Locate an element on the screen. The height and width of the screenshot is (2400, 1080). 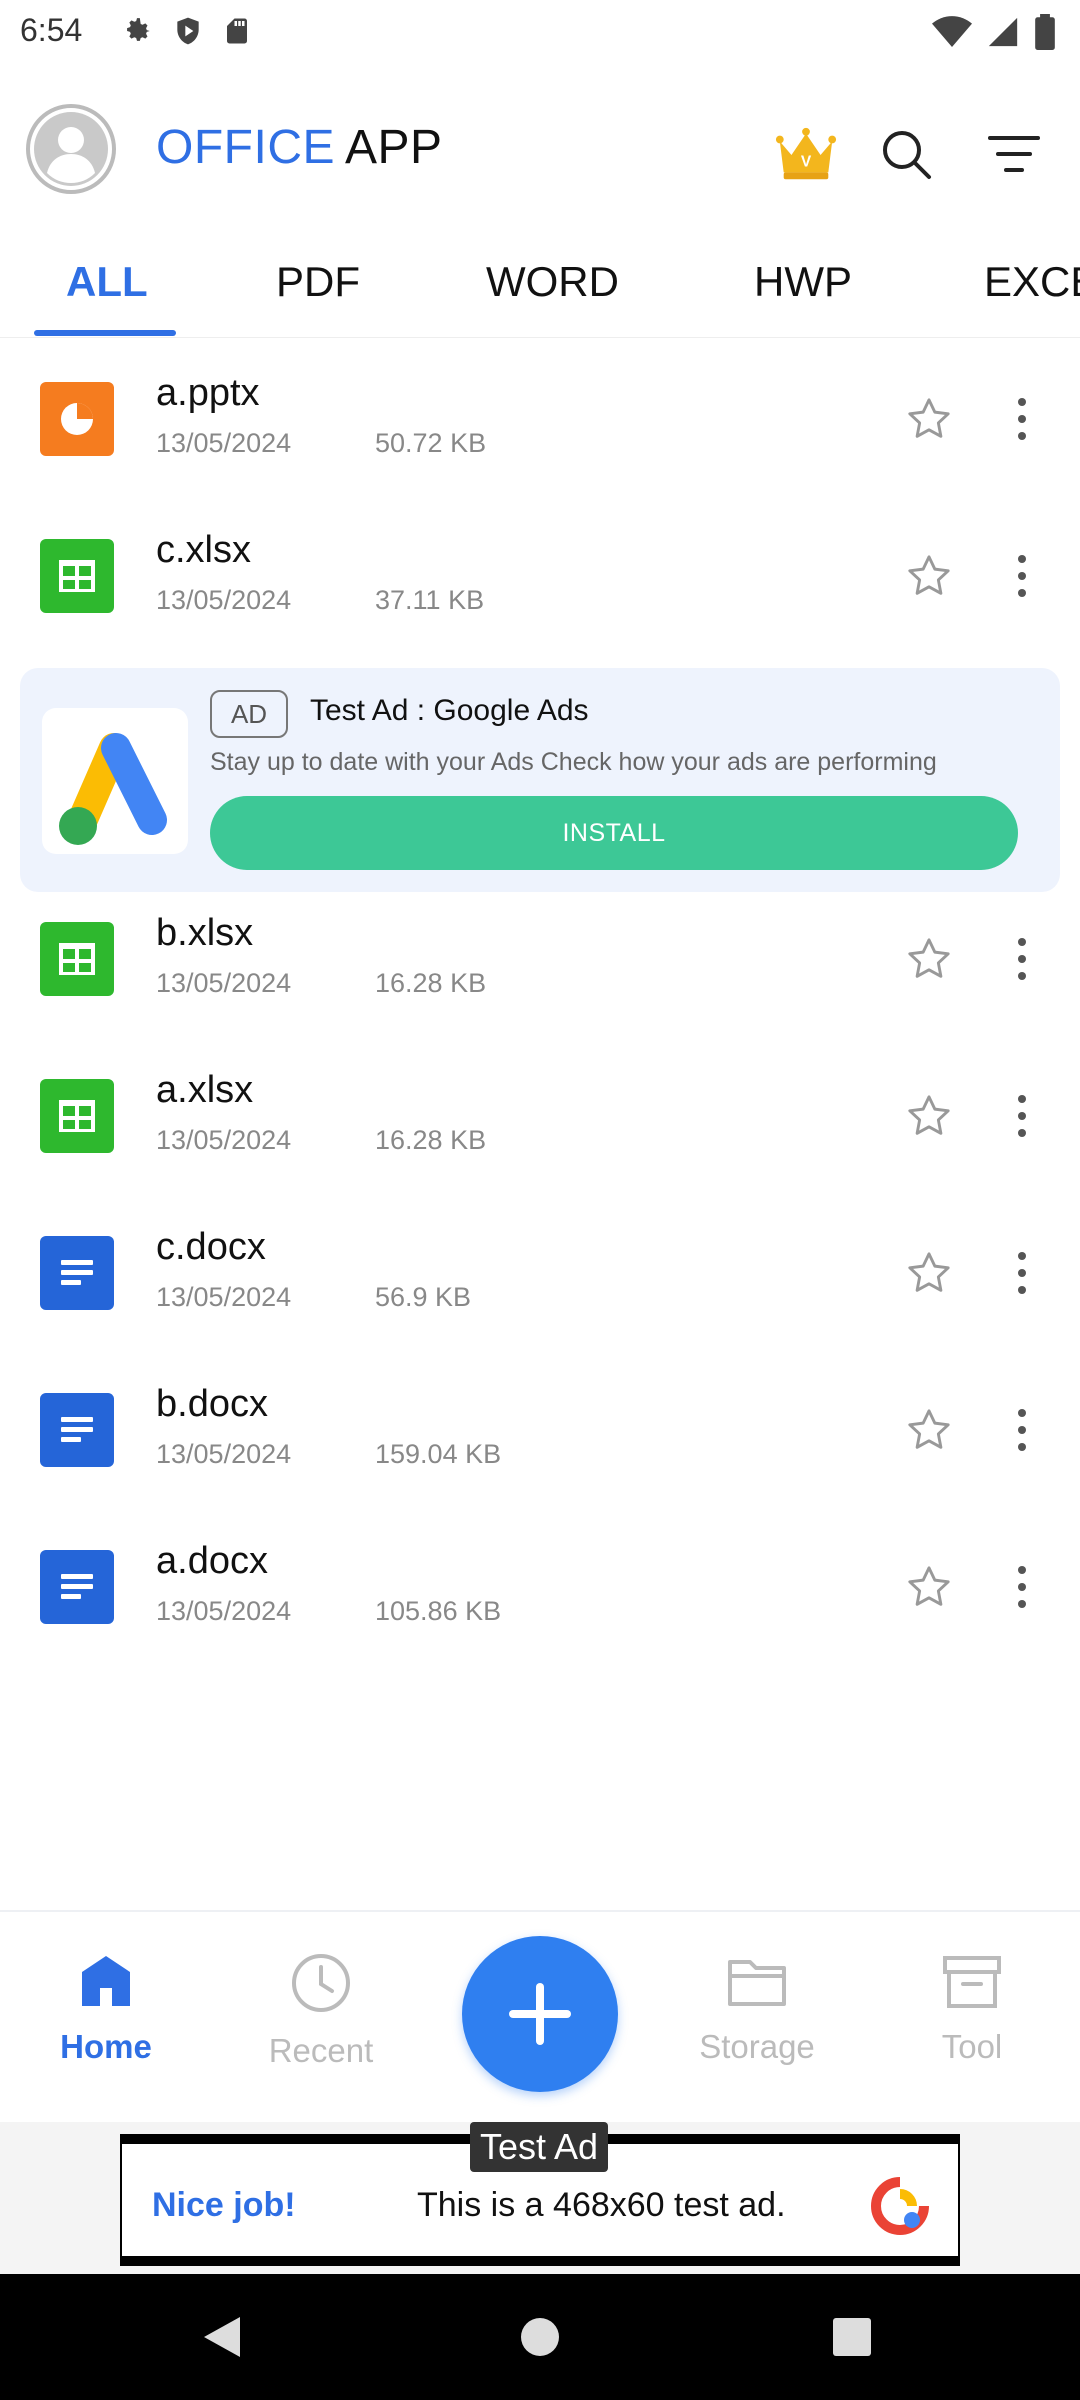
archive-icon is located at coordinates (972, 1982).